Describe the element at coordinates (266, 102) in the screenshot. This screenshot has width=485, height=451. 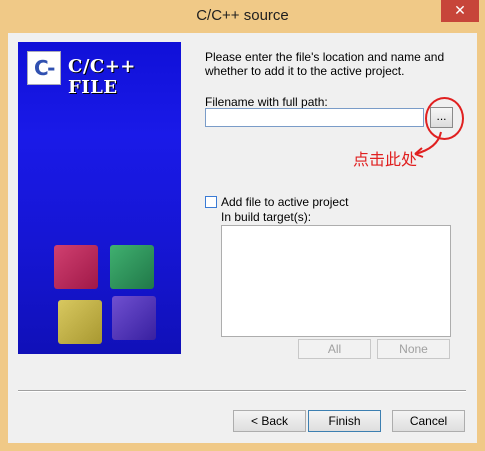
I see `filename-label: Filename with full path:` at that location.